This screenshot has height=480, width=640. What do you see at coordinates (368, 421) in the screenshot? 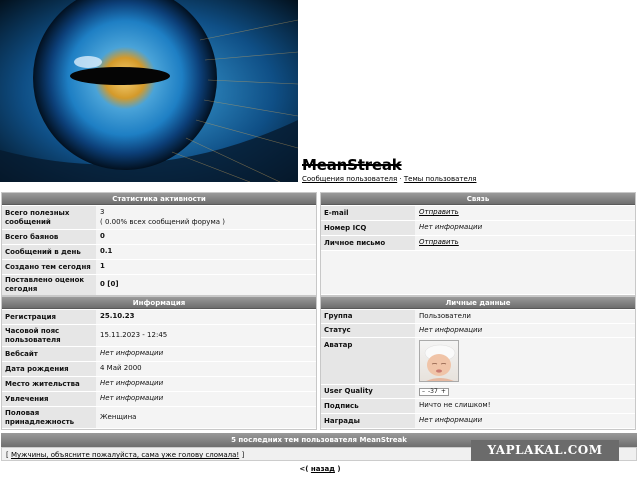
I see `personal-label: Награды` at bounding box center [368, 421].